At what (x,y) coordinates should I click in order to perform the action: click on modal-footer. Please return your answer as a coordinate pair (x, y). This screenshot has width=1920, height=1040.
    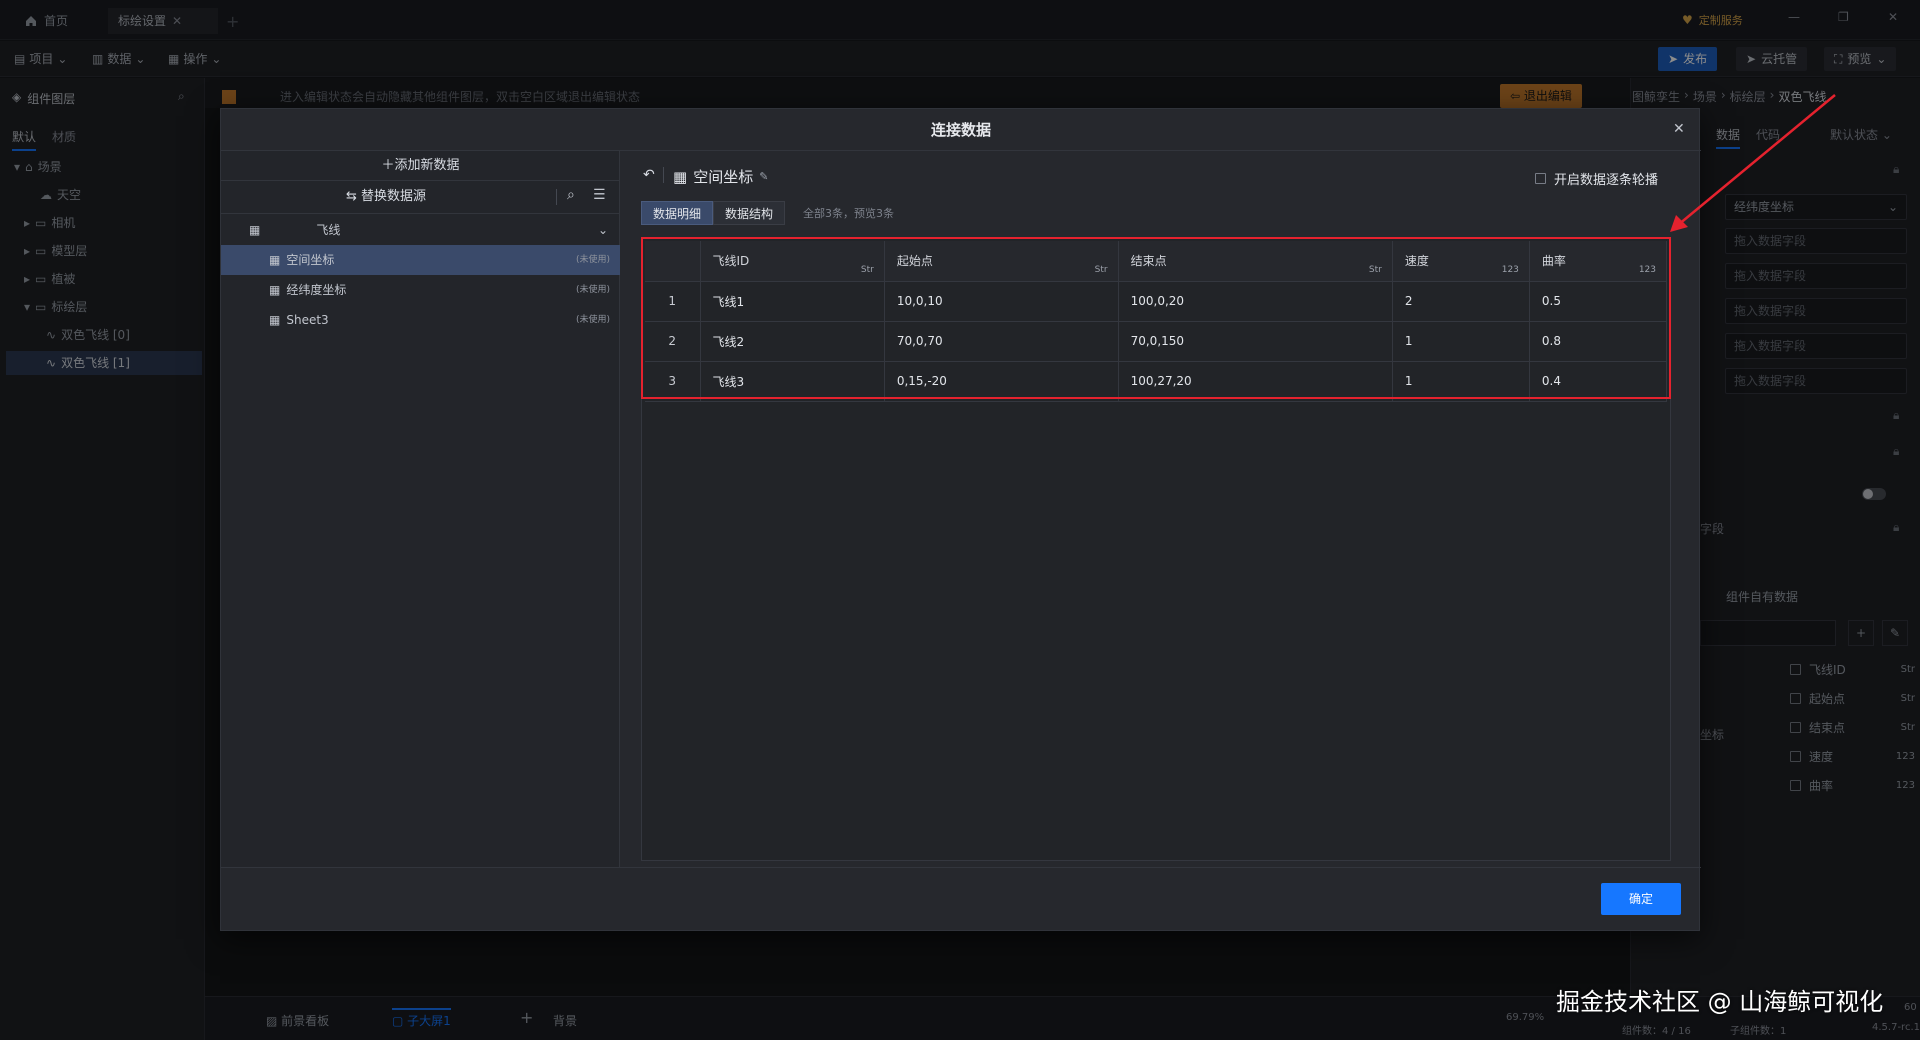
    Looking at the image, I should click on (961, 899).